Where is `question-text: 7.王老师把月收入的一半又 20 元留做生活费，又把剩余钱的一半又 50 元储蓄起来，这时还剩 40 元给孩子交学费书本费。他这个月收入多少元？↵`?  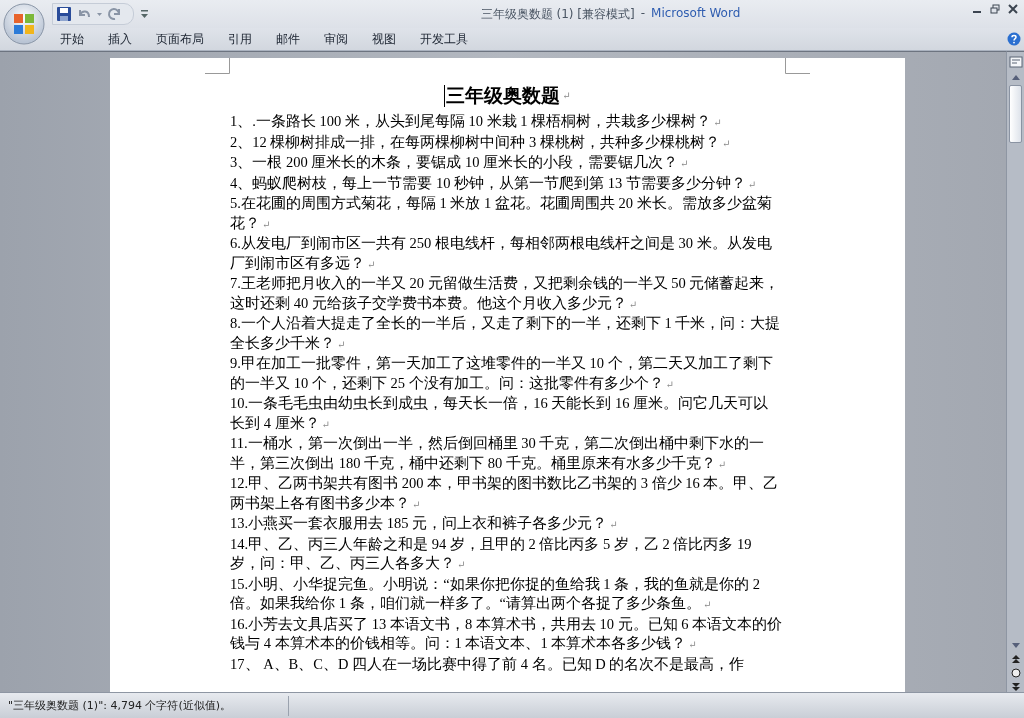
question-text: 7.王老师把月收入的一半又 20 元留做生活费，又把剩余钱的一半又 50 元储蓄起来，这时还剩 40 元给孩子交学费书本费。他这个月收入多少元？↵ is located at coordinates (505, 293).